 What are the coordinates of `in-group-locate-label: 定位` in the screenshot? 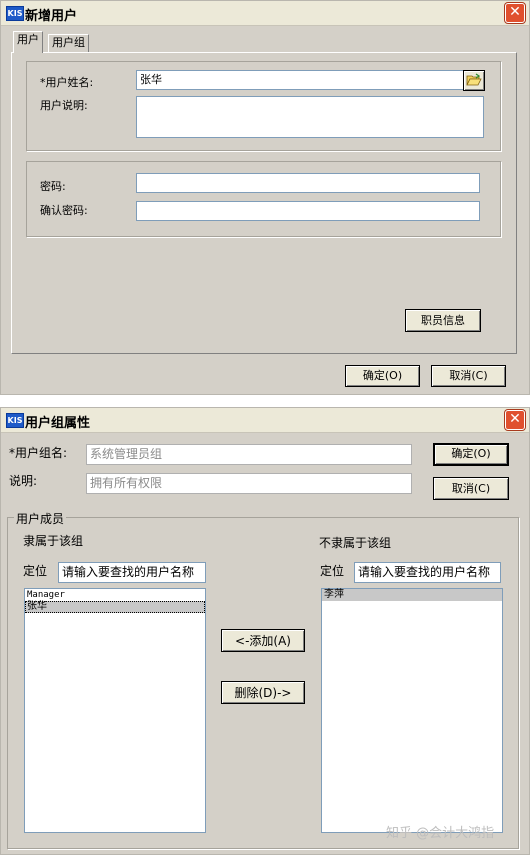 It's located at (35, 571).